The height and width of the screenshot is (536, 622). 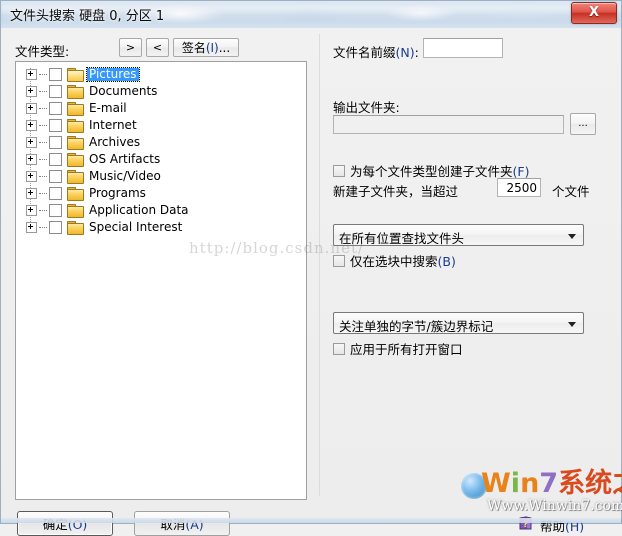 I want to click on tree-item-label: Application Data, so click(x=139, y=210).